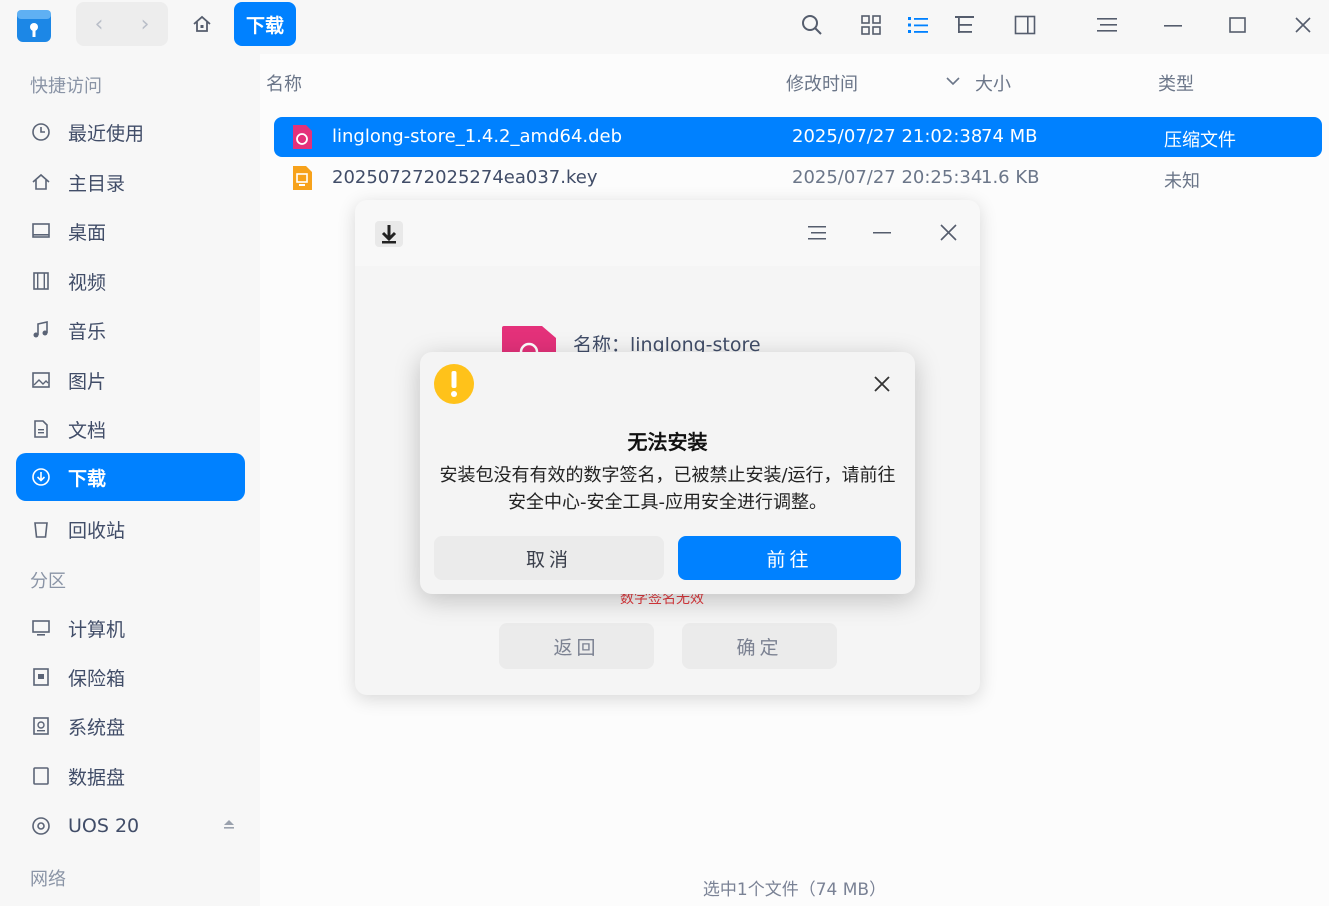  Describe the element at coordinates (759, 646) in the screenshot. I see `installer-confirm-button: 确定` at that location.